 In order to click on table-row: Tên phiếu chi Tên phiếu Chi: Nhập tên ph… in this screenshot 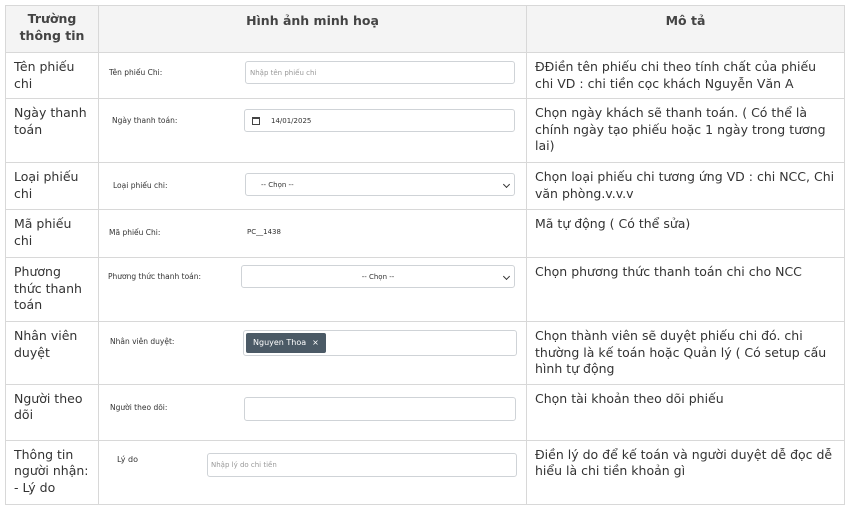, I will do `click(425, 75)`.